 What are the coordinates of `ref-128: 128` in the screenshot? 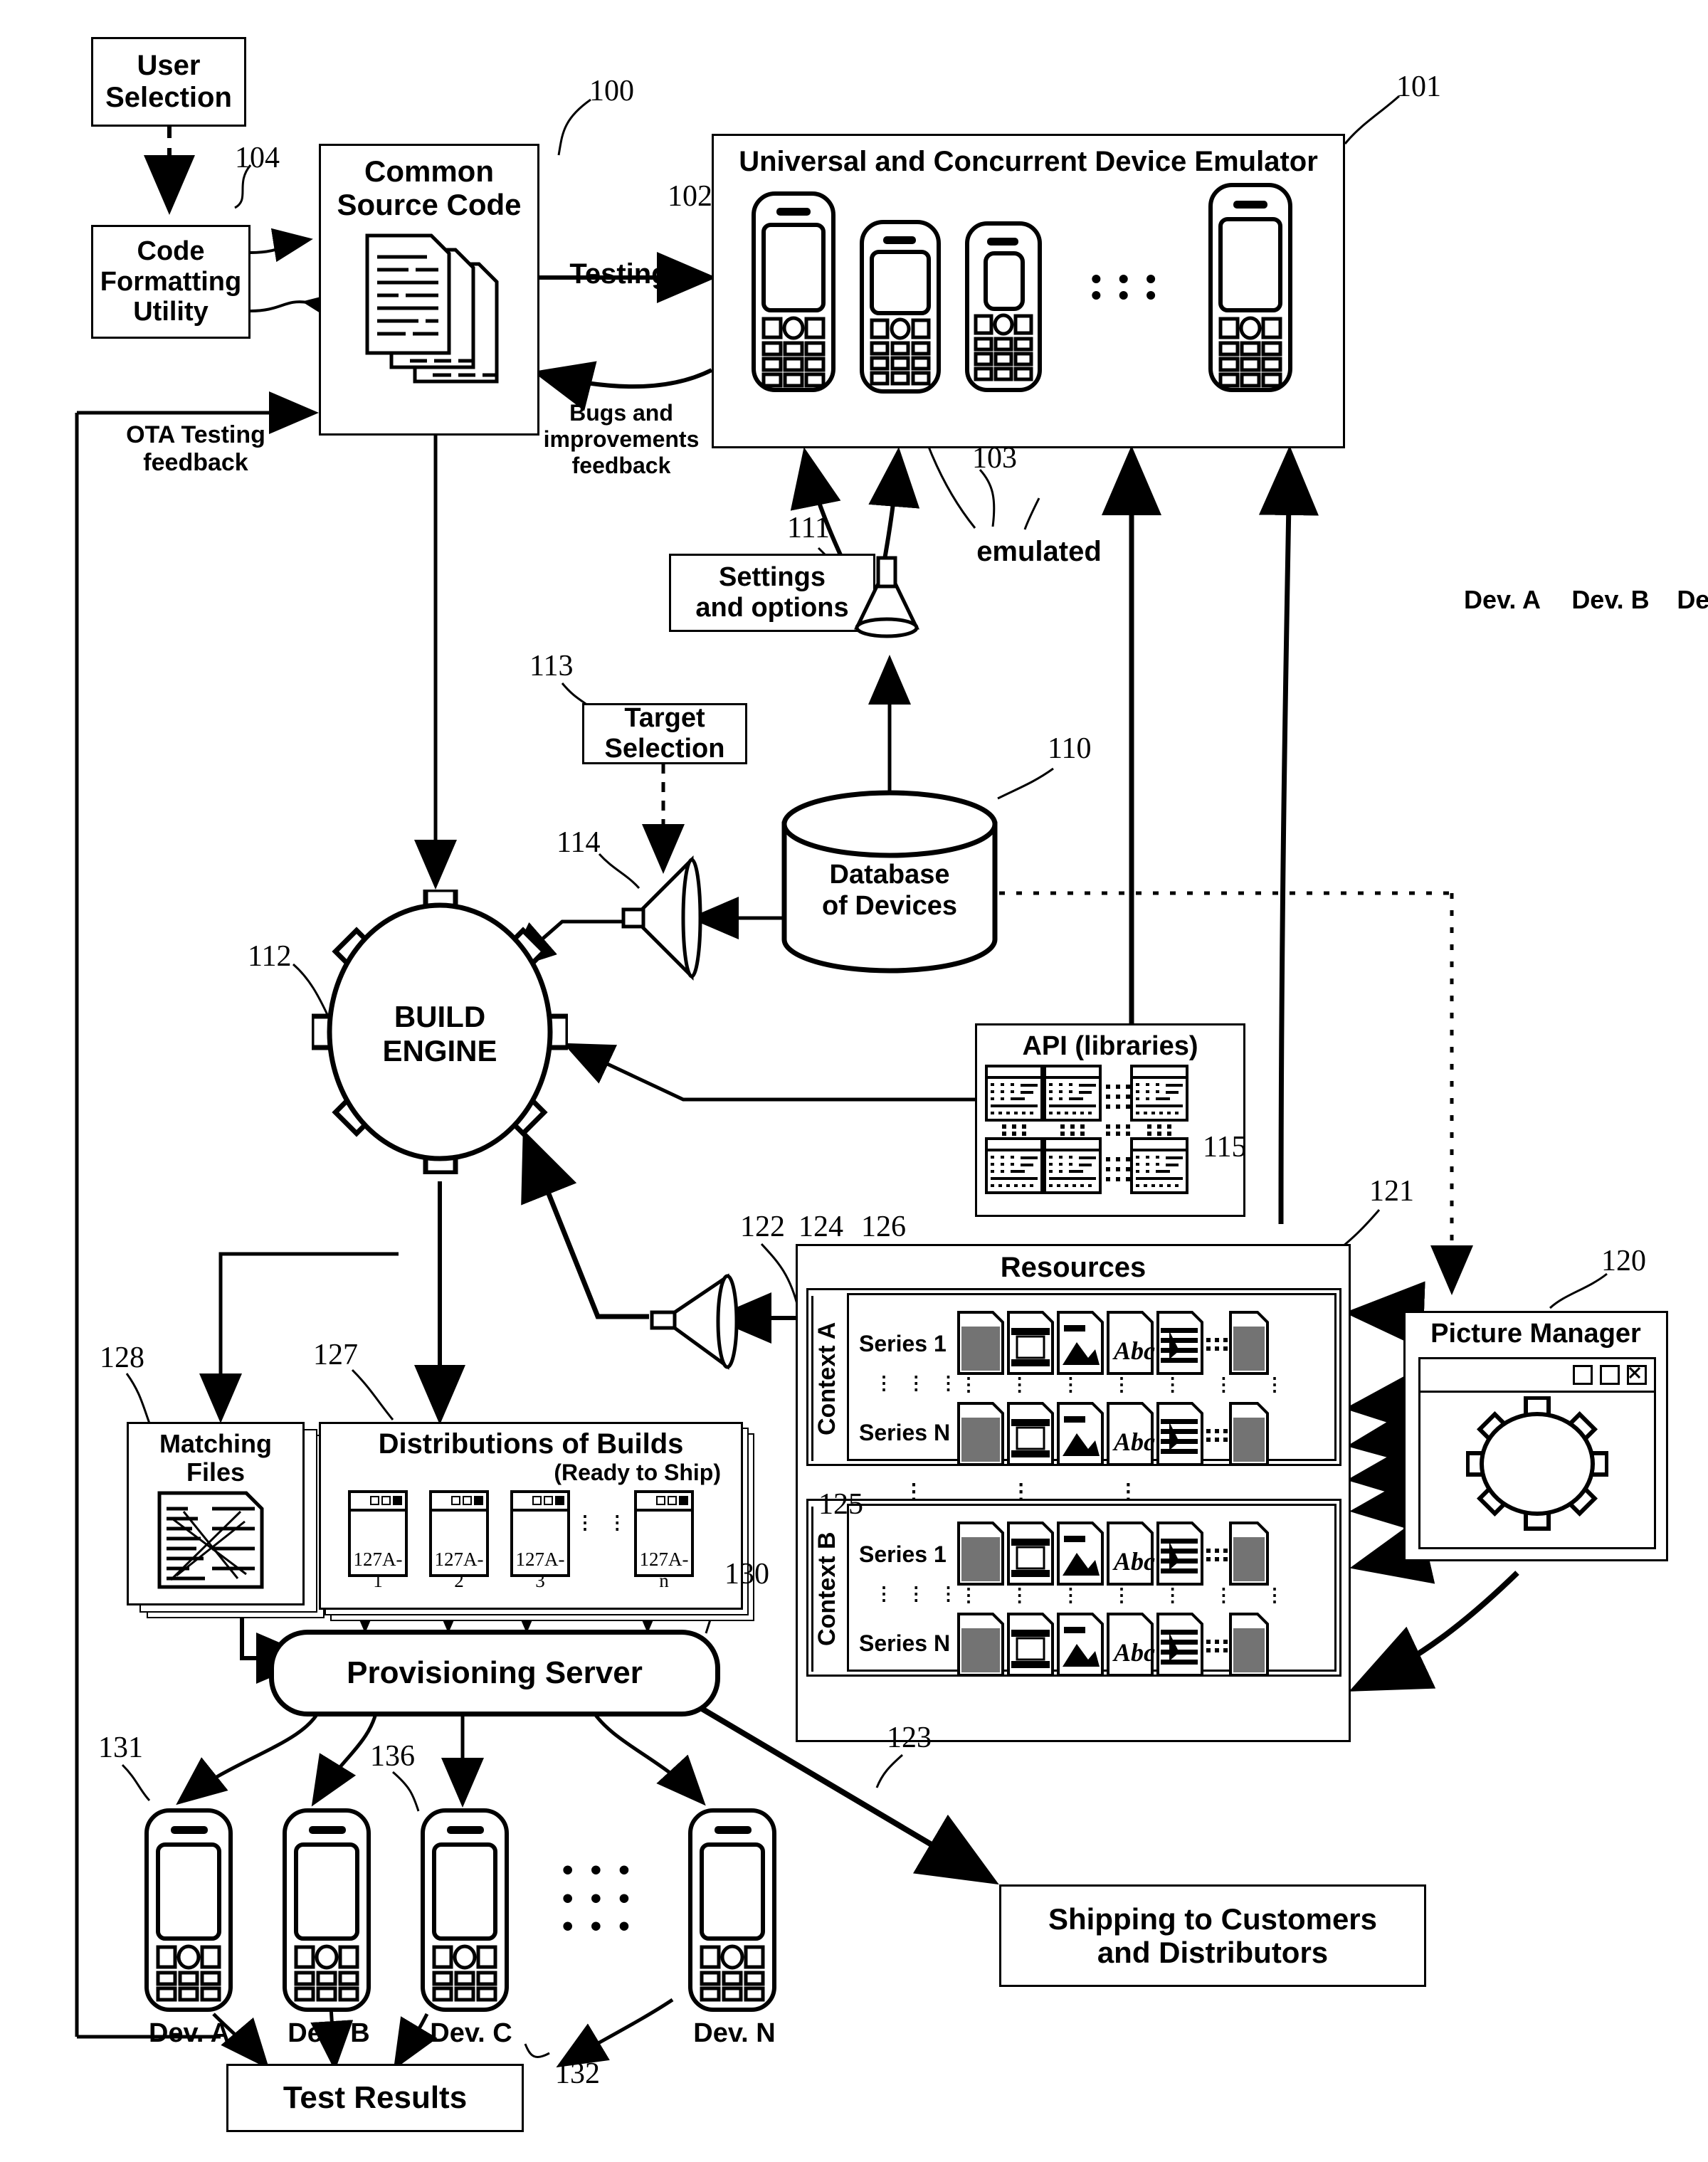 It's located at (122, 1357).